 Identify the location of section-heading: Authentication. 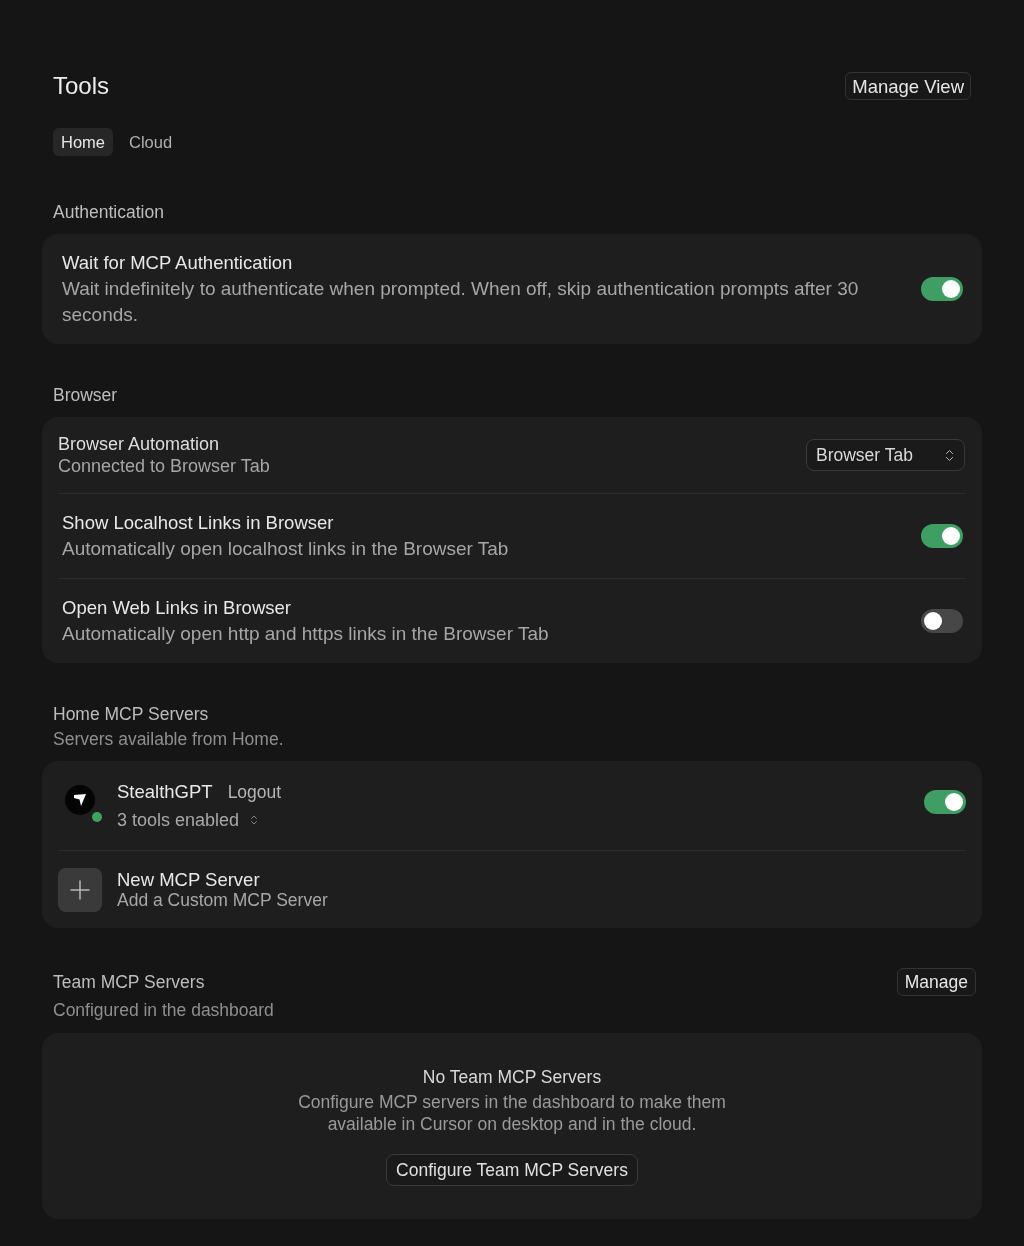
(108, 212).